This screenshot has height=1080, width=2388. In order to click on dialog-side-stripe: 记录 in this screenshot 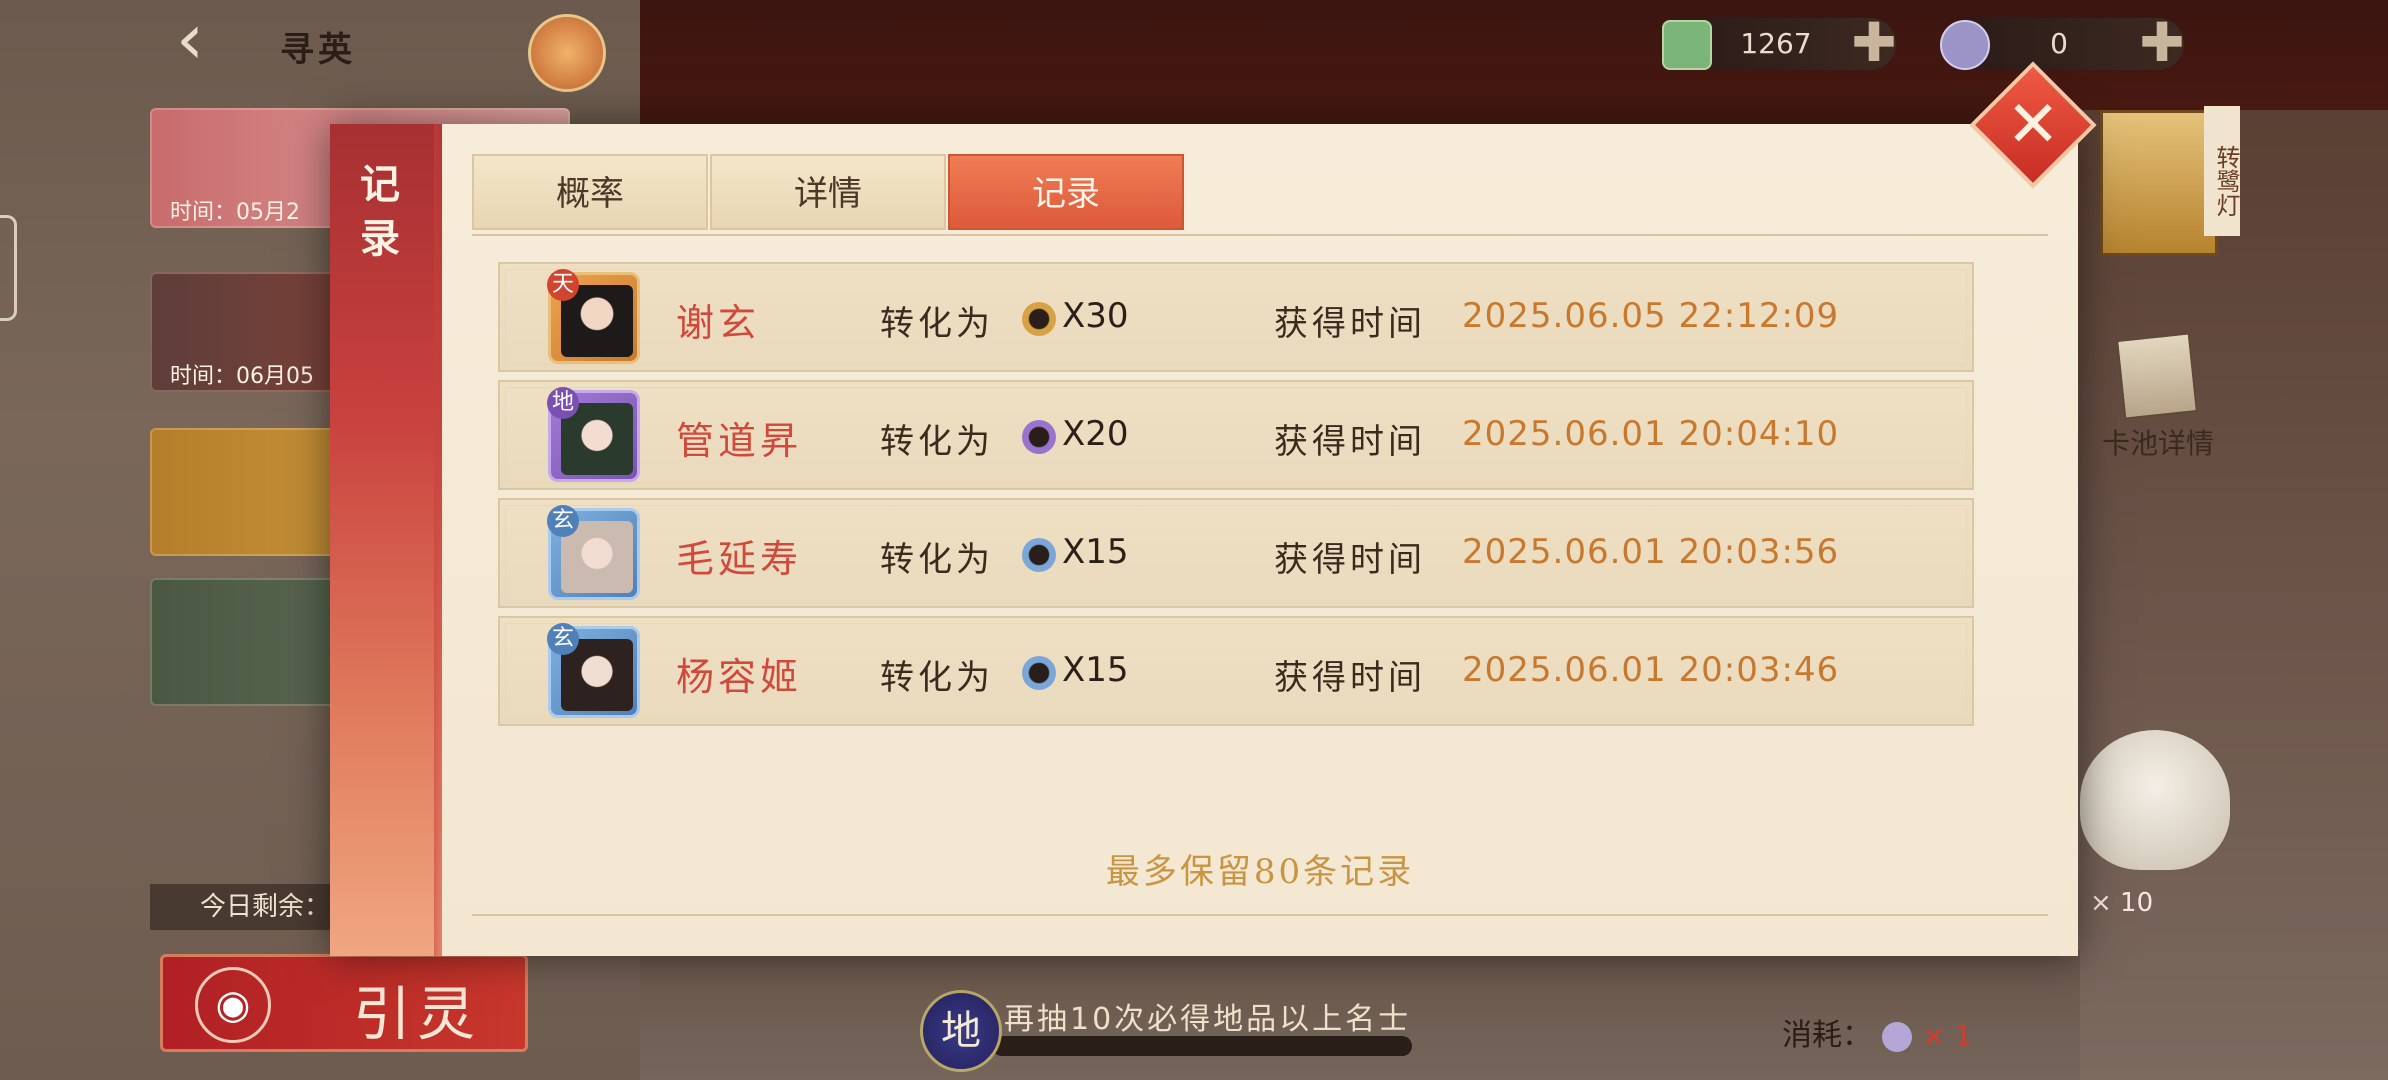, I will do `click(390, 540)`.